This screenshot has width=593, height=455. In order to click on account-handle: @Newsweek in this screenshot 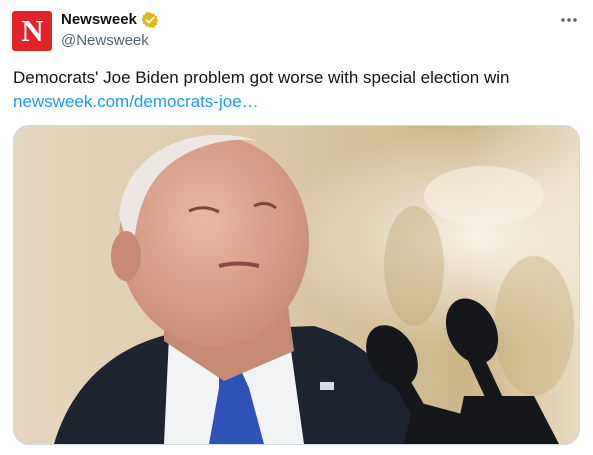, I will do `click(105, 41)`.